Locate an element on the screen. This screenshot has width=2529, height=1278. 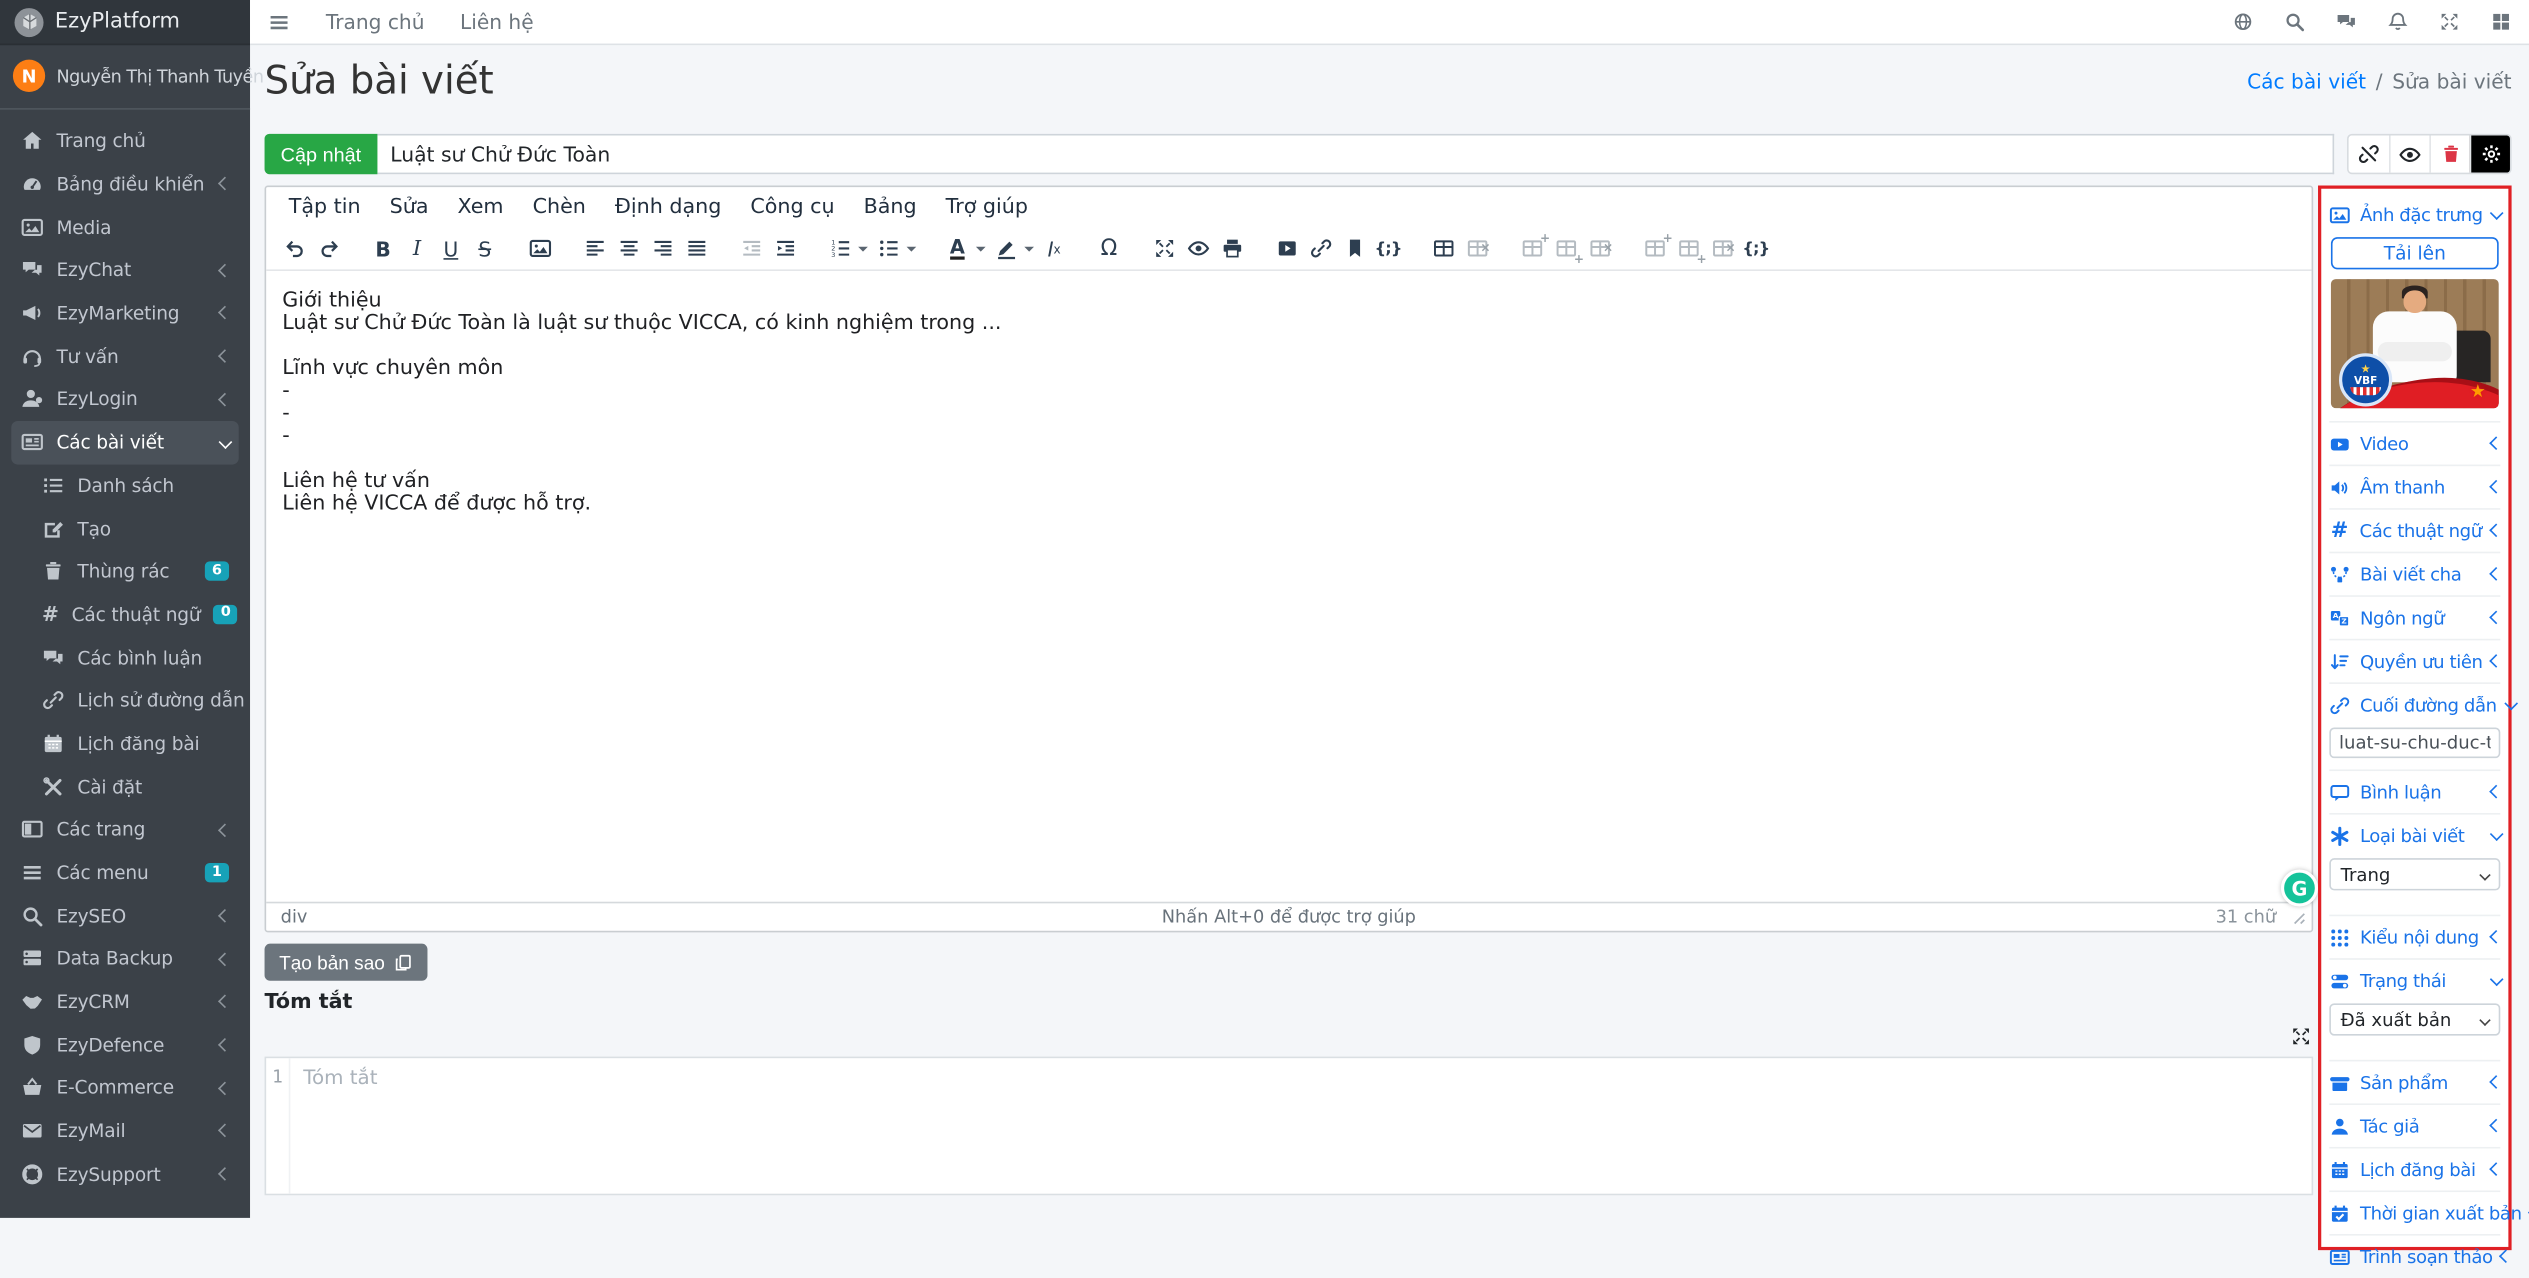
summary-expand-icon is located at coordinates (2301, 1036).